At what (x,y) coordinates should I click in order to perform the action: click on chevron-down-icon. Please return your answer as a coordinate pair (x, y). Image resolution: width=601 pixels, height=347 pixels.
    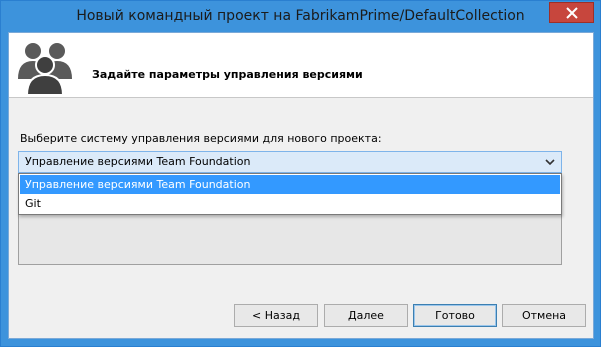
    Looking at the image, I should click on (550, 162).